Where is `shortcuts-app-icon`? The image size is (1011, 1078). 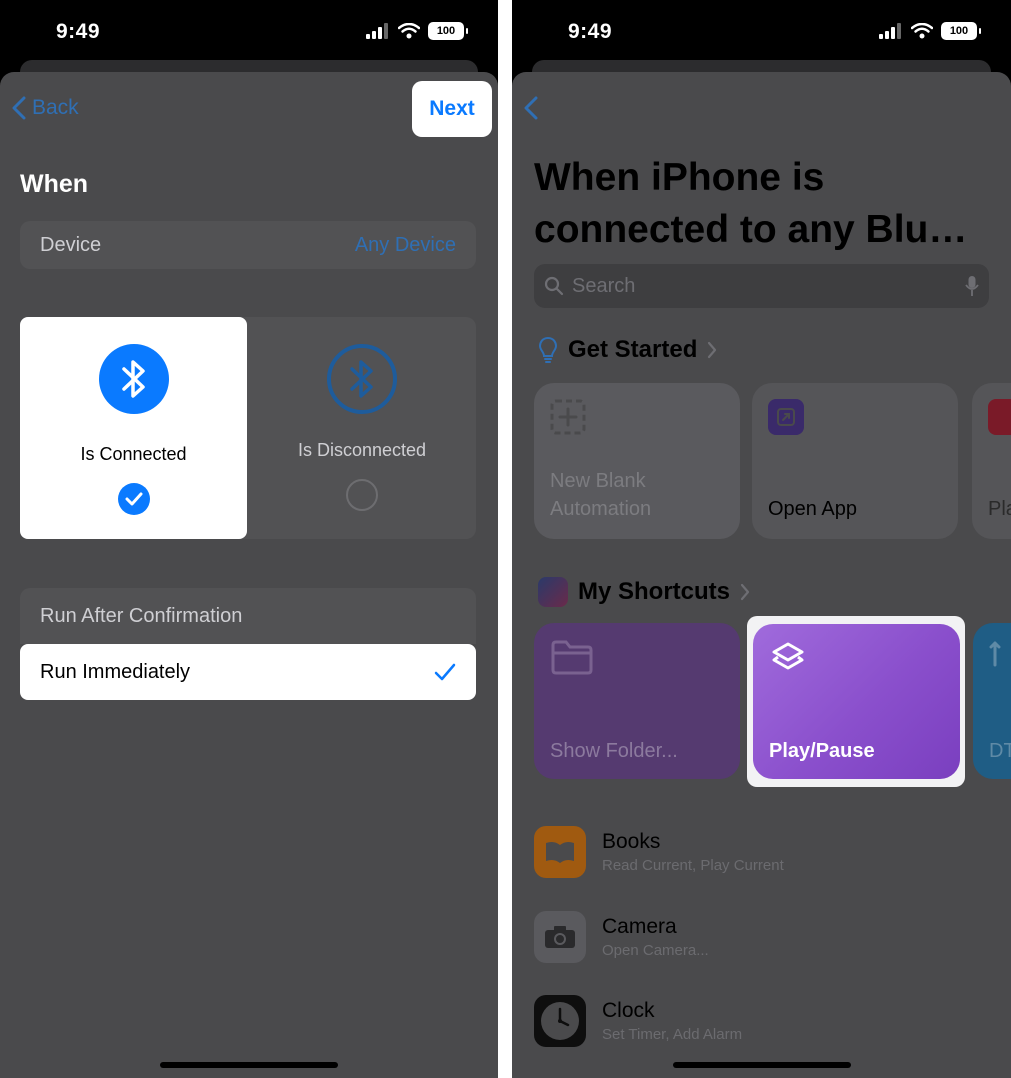 shortcuts-app-icon is located at coordinates (553, 592).